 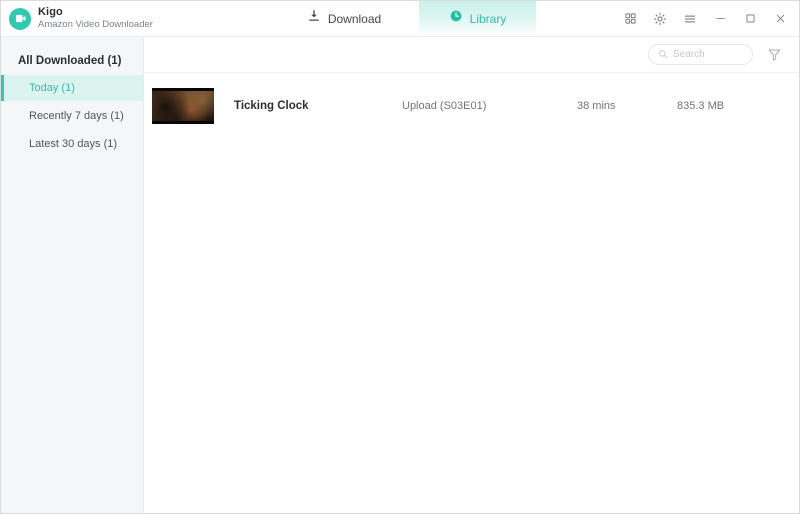 I want to click on search-icon, so click(x=663, y=55).